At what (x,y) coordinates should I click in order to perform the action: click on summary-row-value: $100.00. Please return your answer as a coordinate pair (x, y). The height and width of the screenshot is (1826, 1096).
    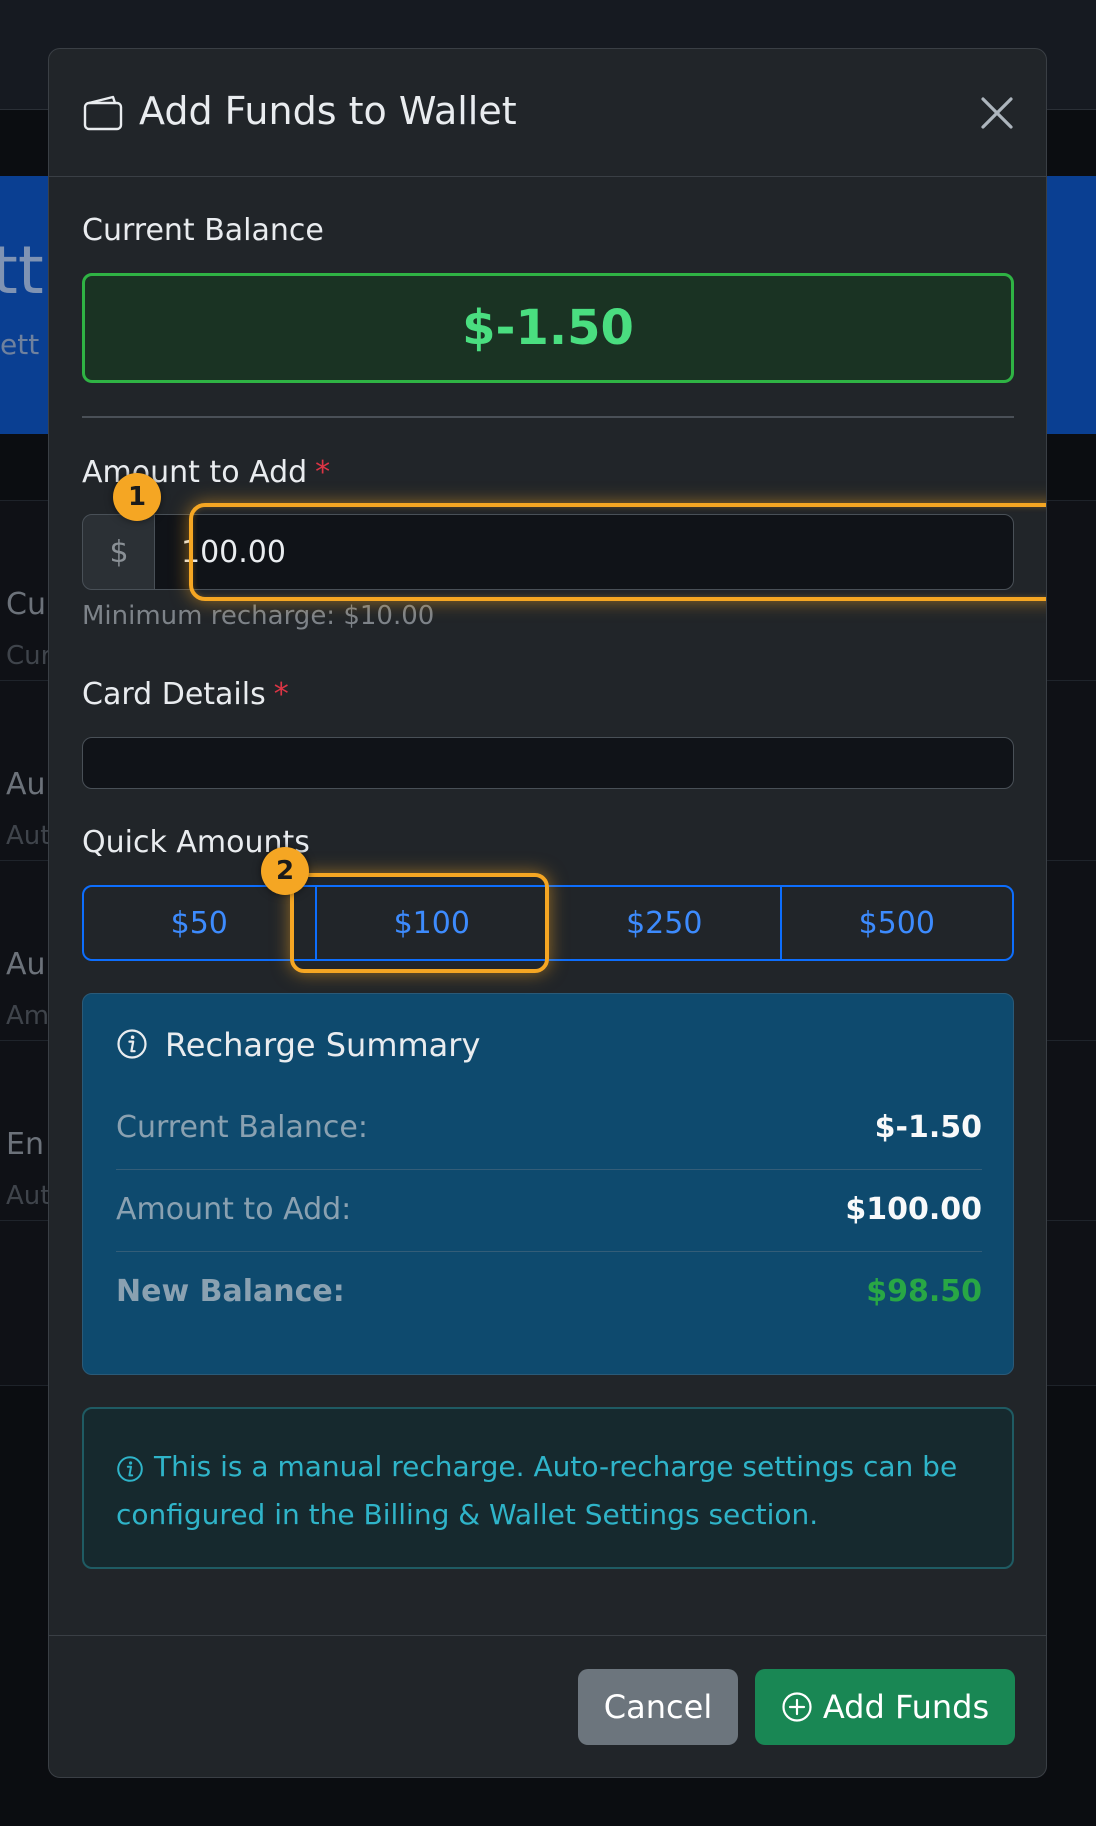
    Looking at the image, I should click on (913, 1209).